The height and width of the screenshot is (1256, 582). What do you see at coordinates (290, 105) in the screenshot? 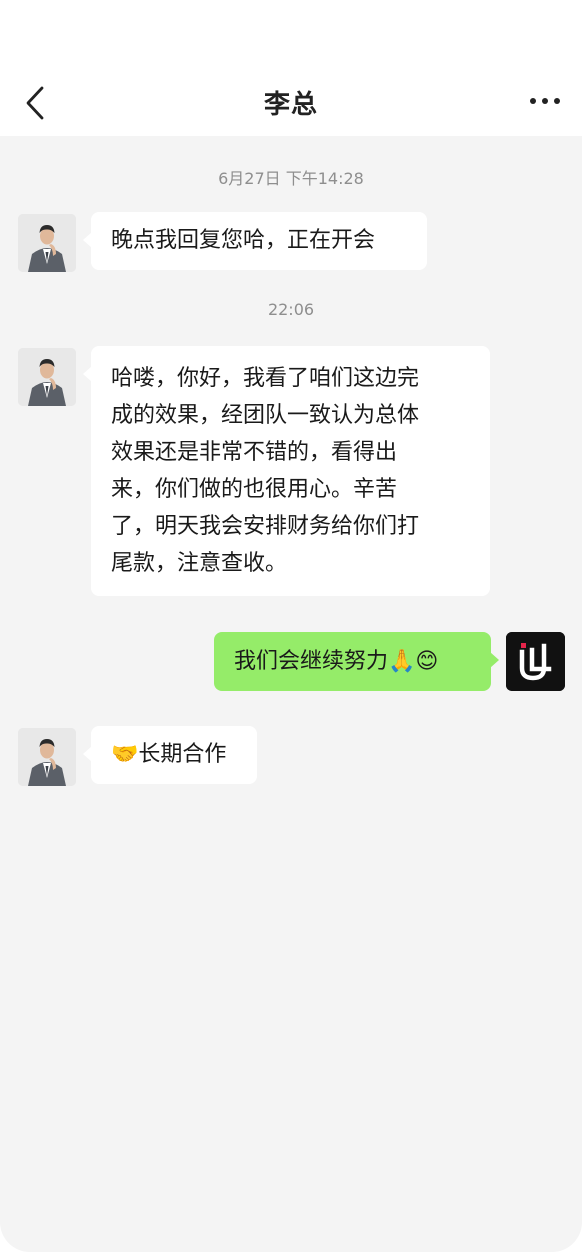
I see `chat-title: 李总` at bounding box center [290, 105].